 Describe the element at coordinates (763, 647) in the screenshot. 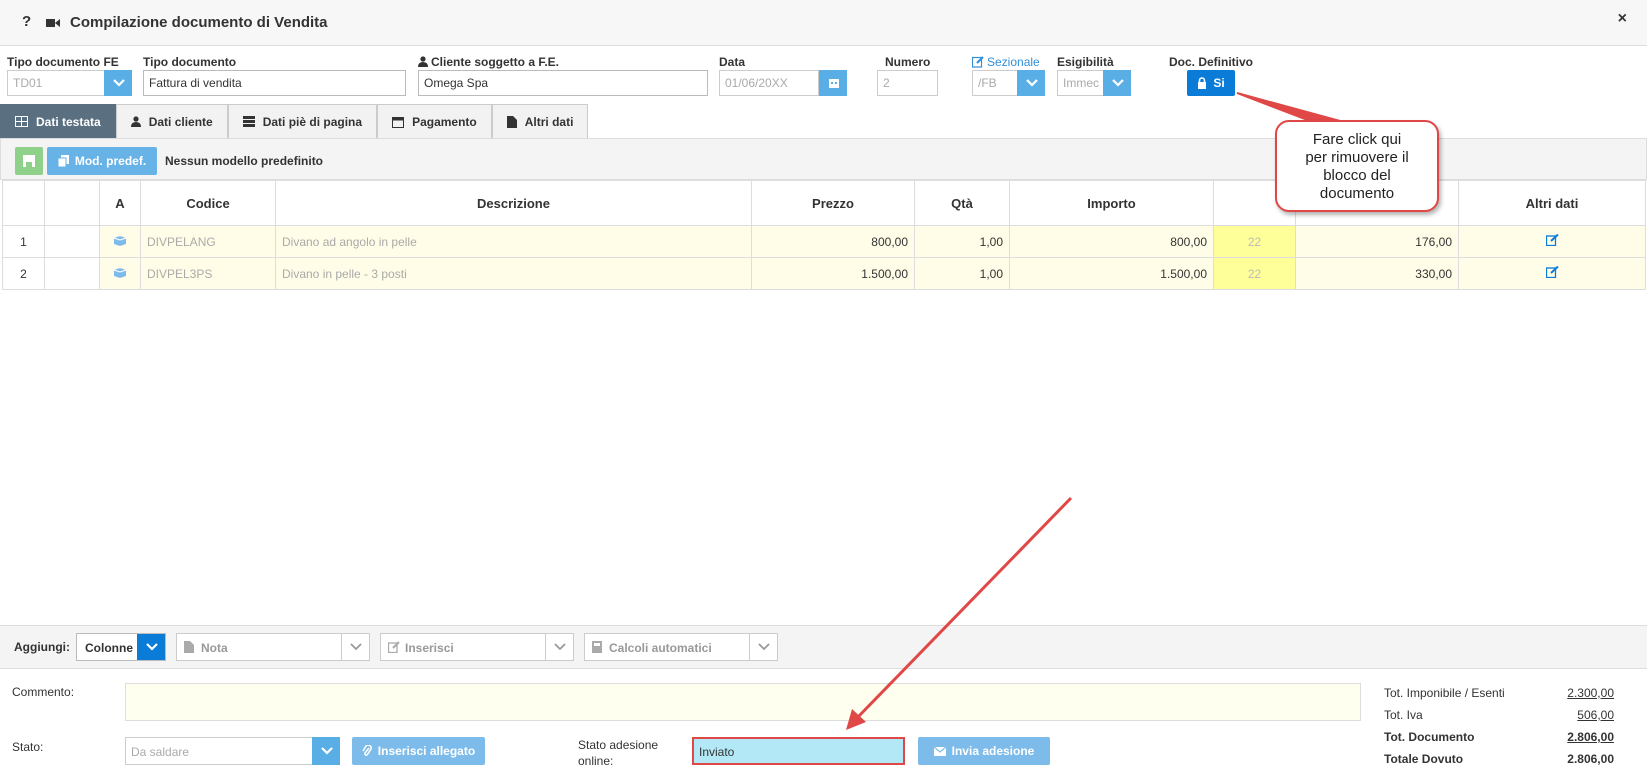

I see `calcoli-dropdown-button` at that location.